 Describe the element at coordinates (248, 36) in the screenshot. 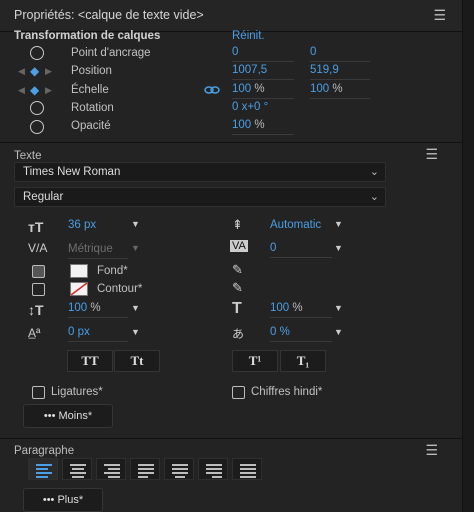

I see `reset-link: Réinit.` at that location.